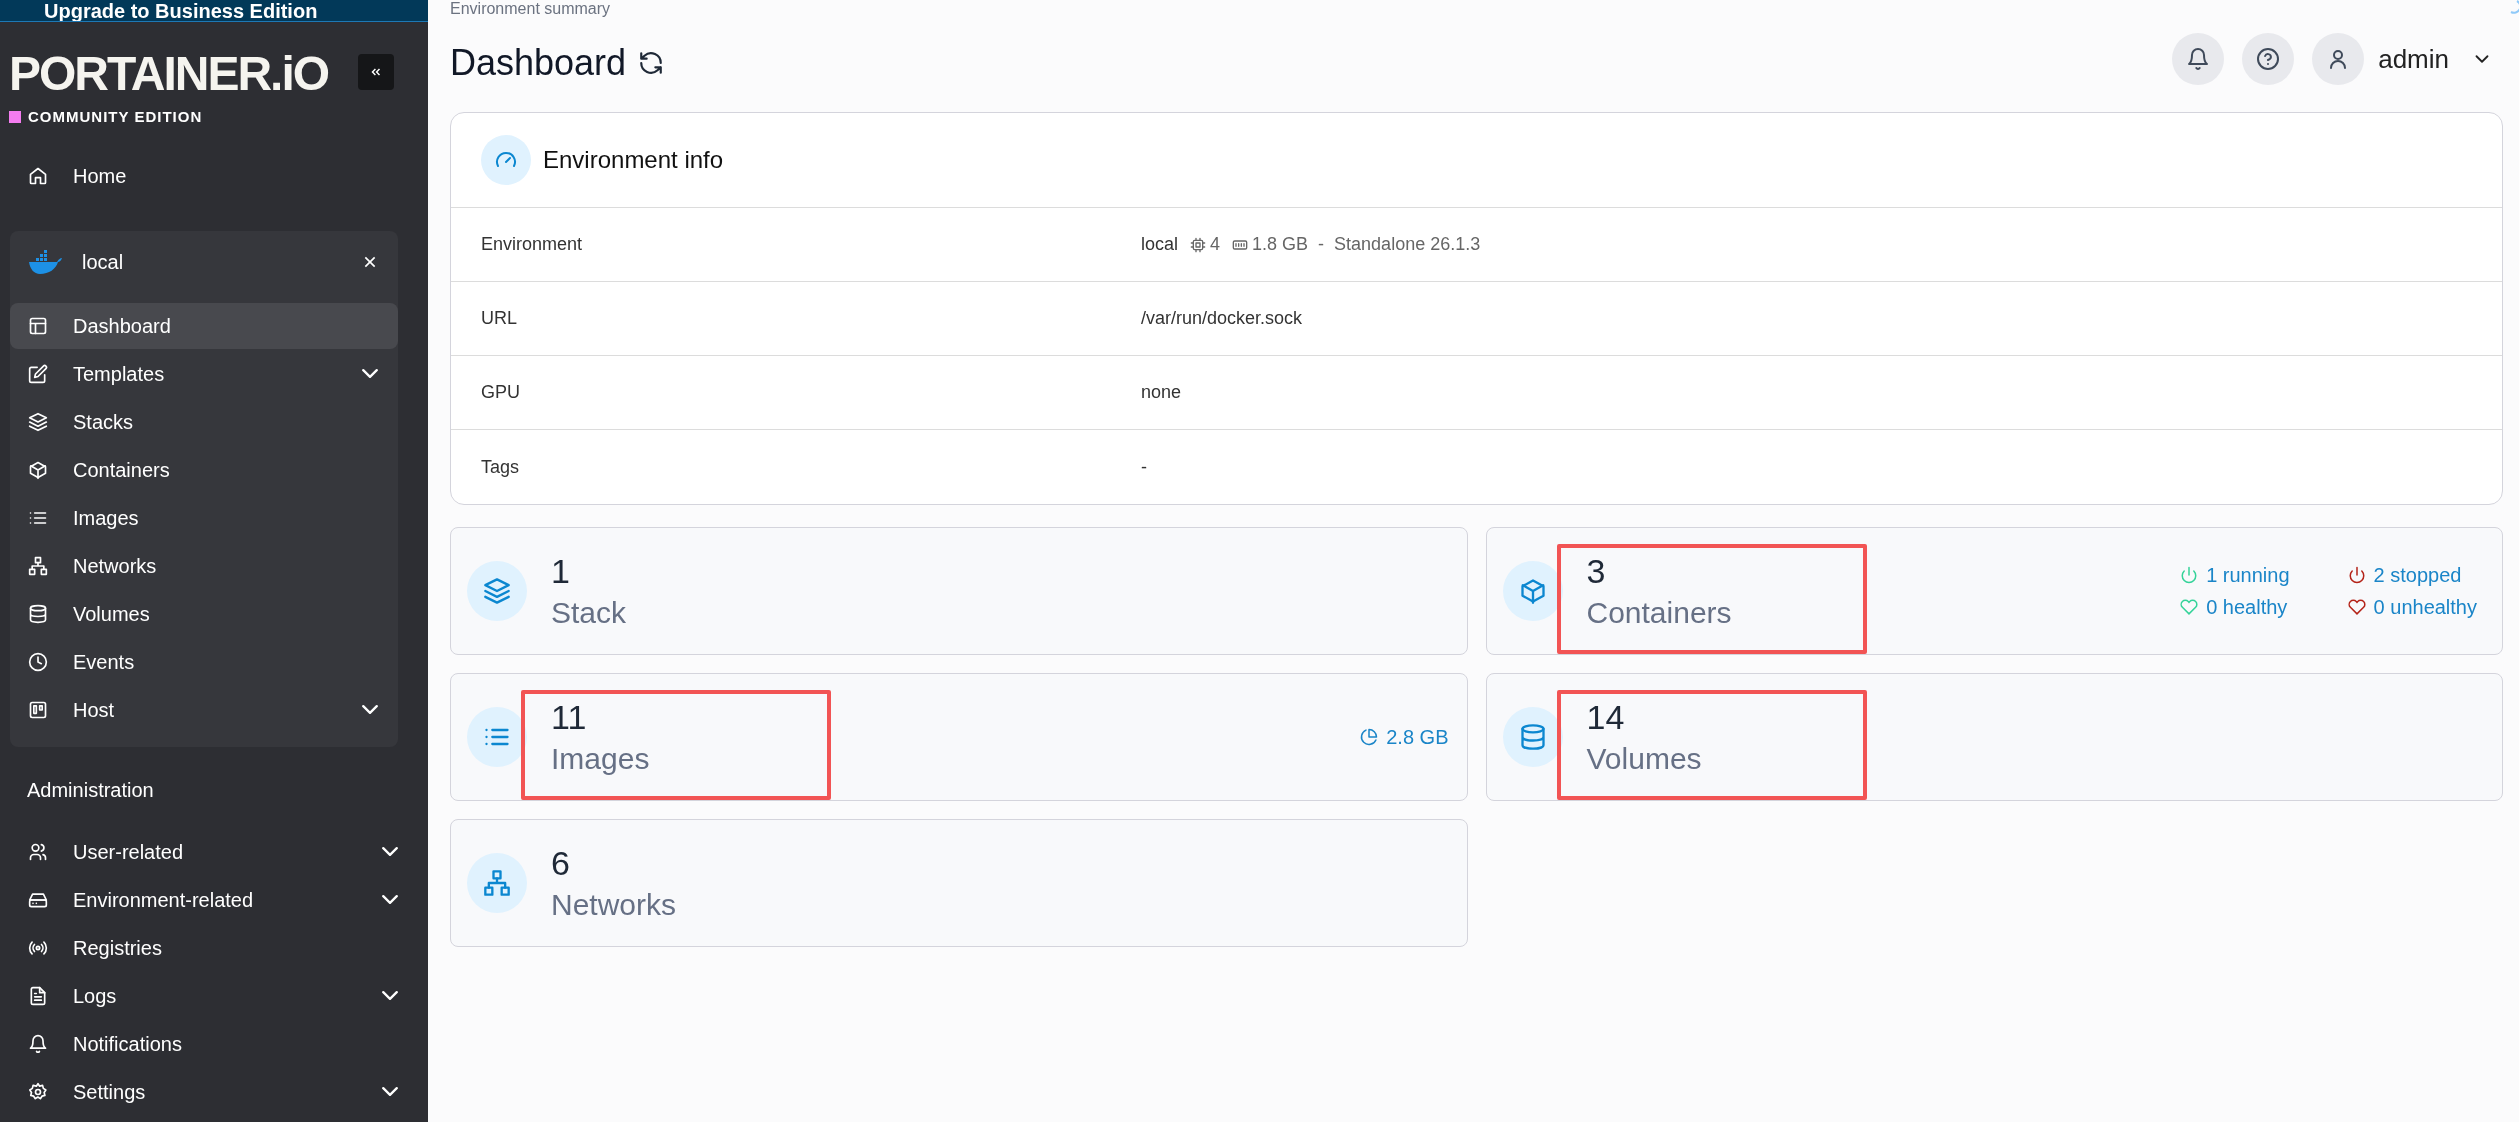 The image size is (2519, 1122). Describe the element at coordinates (204, 373) in the screenshot. I see `sidebar-item: Templates` at that location.